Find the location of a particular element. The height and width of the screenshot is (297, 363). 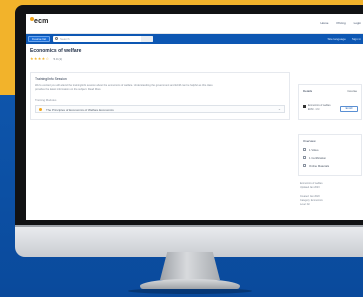

star-rating-icon: ★★★★☆ is located at coordinates (40, 58).